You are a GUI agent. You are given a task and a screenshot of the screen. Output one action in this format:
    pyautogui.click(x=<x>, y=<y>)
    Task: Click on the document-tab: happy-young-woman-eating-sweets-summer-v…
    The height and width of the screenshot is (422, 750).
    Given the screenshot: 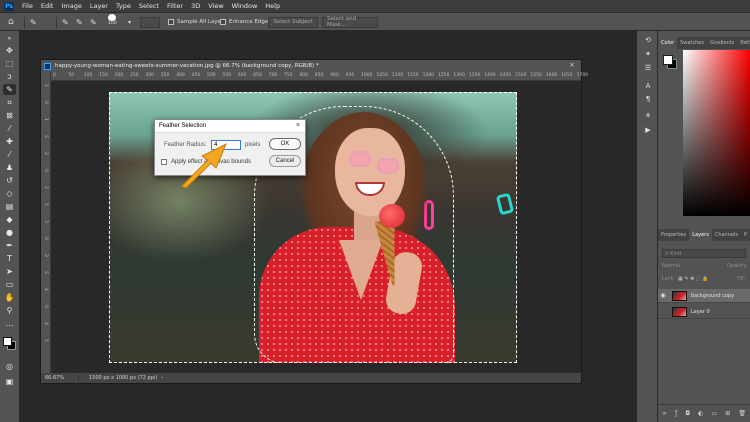 What is the action you would take?
    pyautogui.click(x=311, y=66)
    